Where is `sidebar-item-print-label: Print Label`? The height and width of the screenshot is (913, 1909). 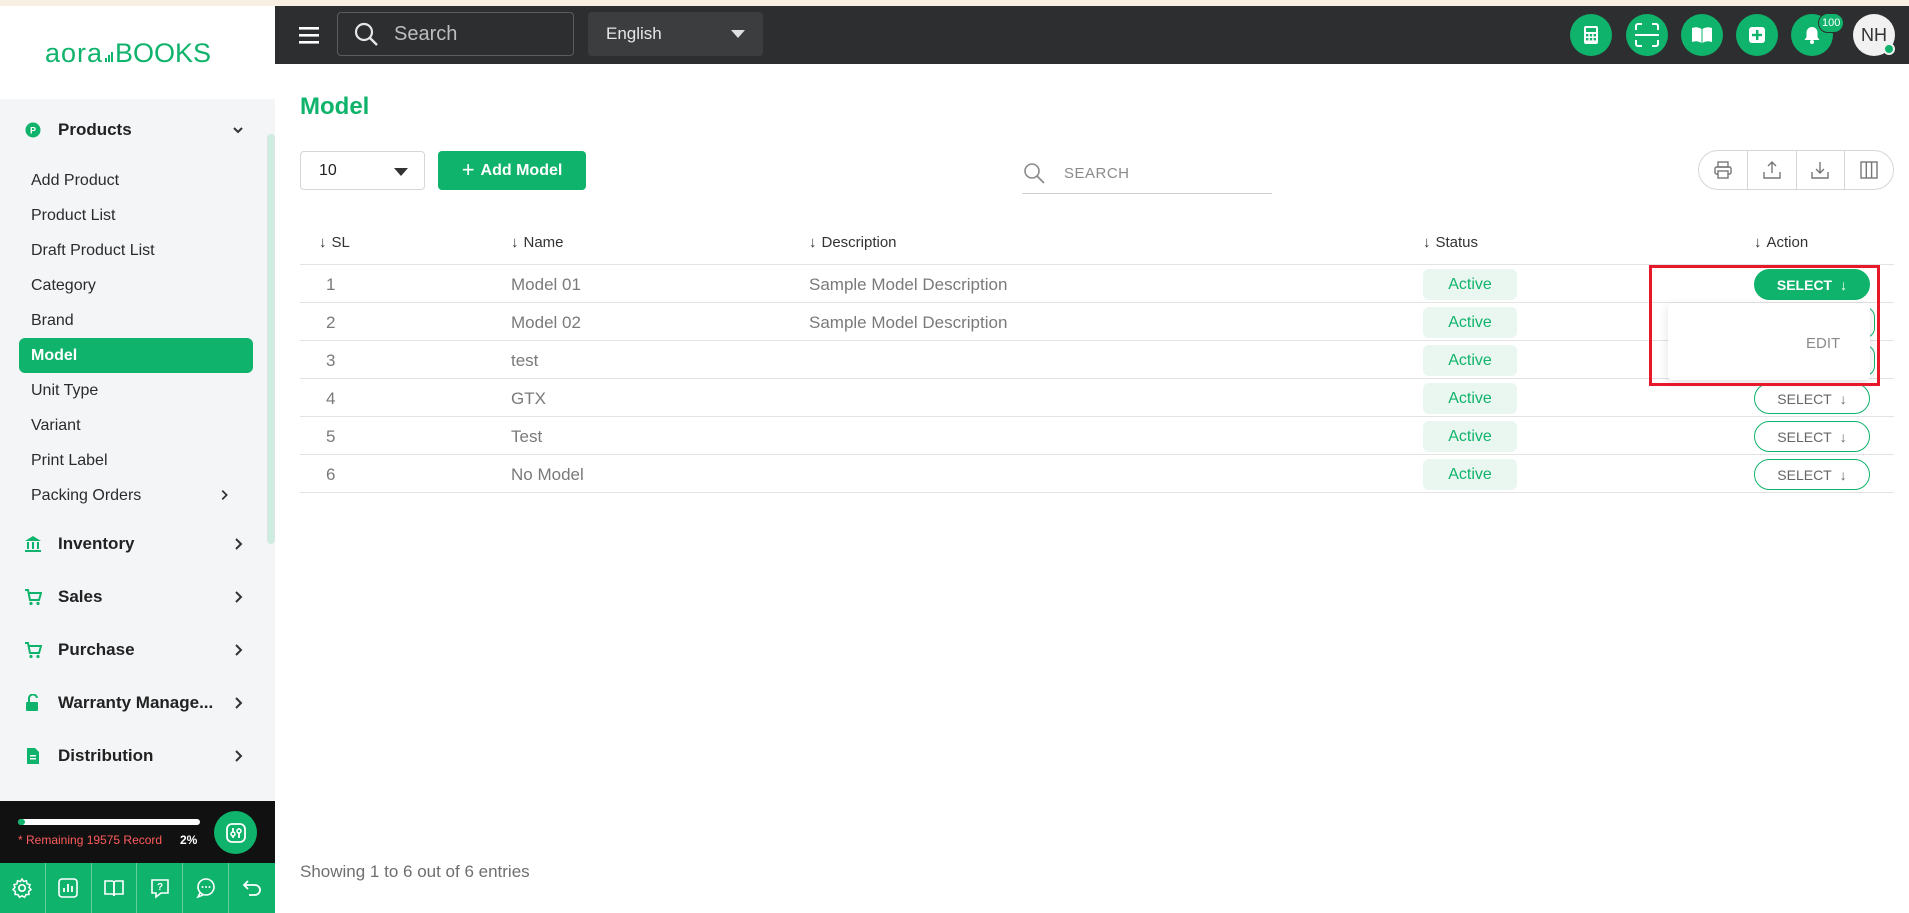 sidebar-item-print-label: Print Label is located at coordinates (136, 460).